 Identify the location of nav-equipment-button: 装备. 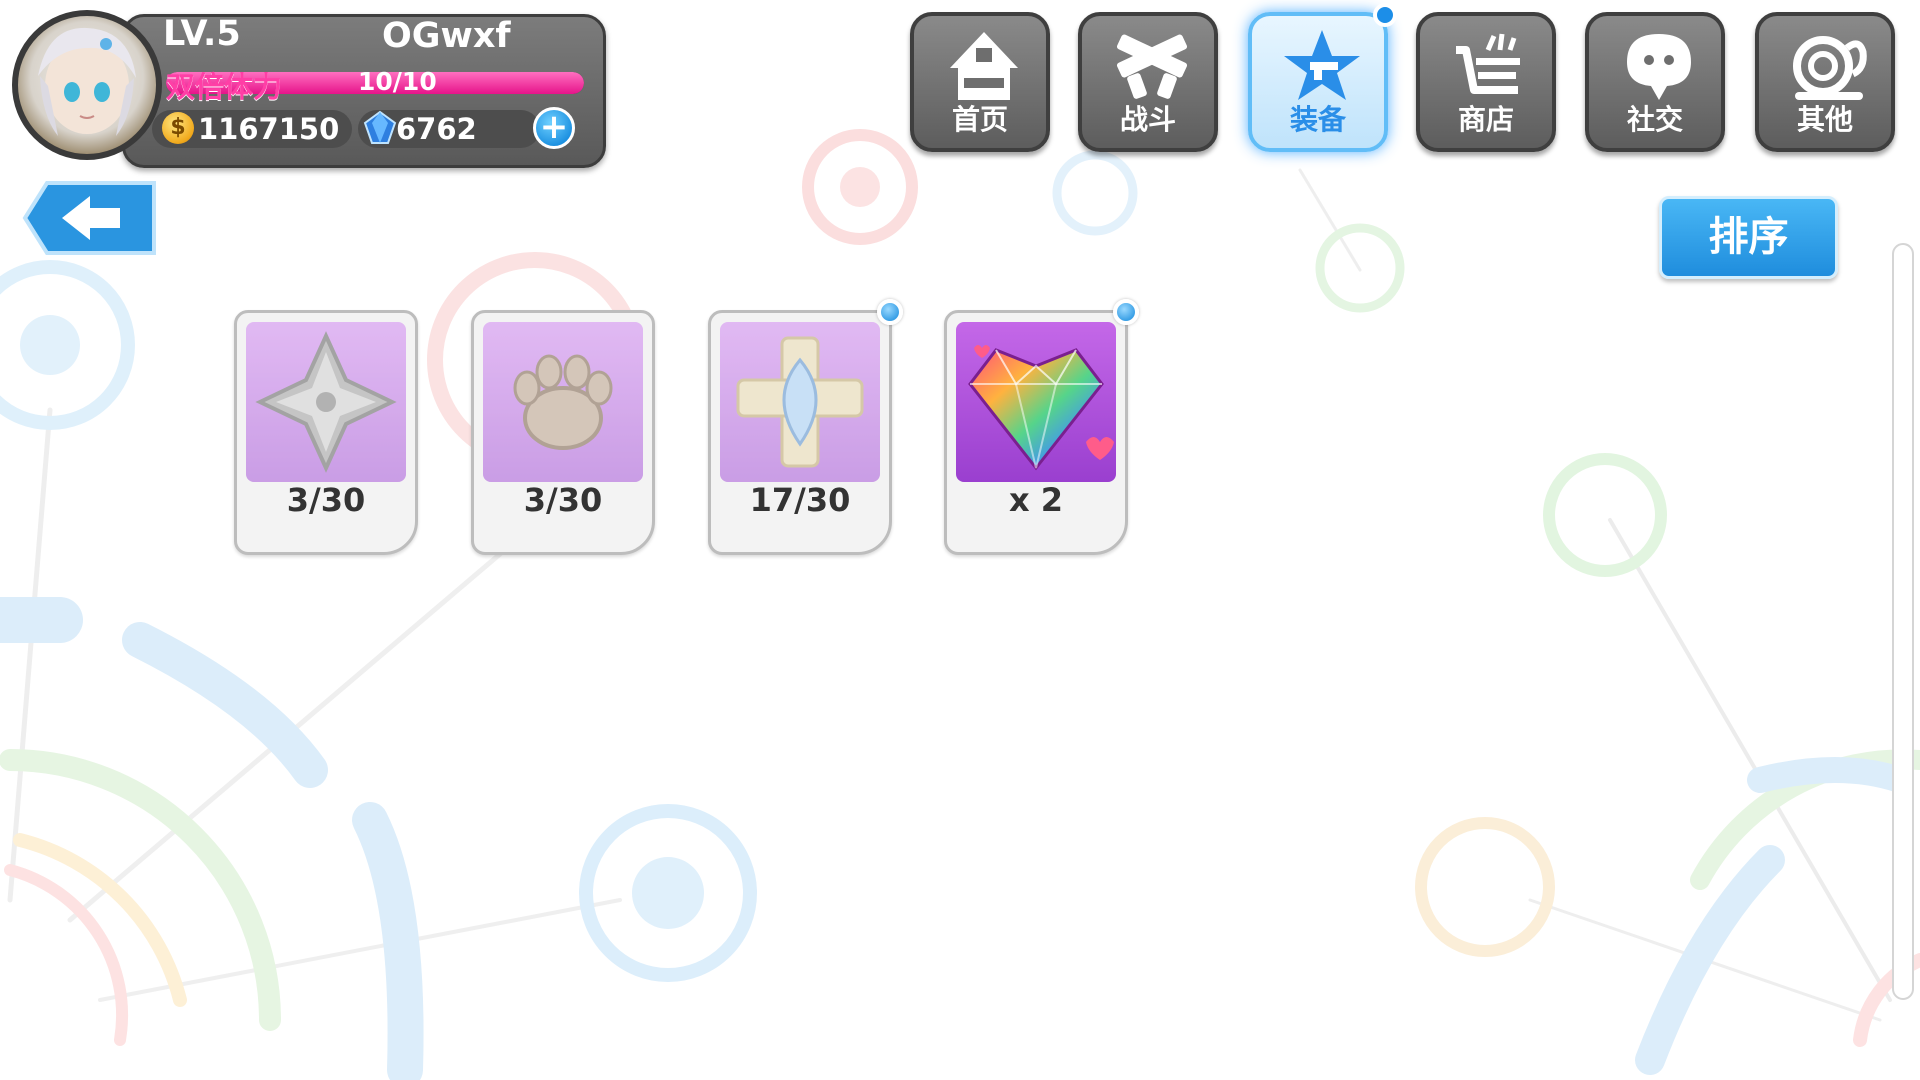
(1318, 82).